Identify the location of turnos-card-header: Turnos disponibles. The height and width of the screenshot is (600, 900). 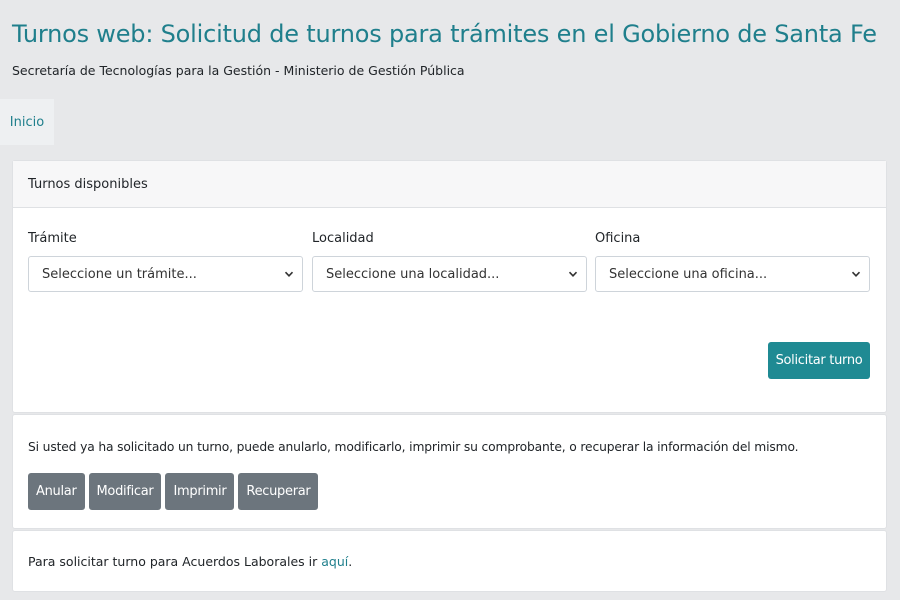
(449, 184).